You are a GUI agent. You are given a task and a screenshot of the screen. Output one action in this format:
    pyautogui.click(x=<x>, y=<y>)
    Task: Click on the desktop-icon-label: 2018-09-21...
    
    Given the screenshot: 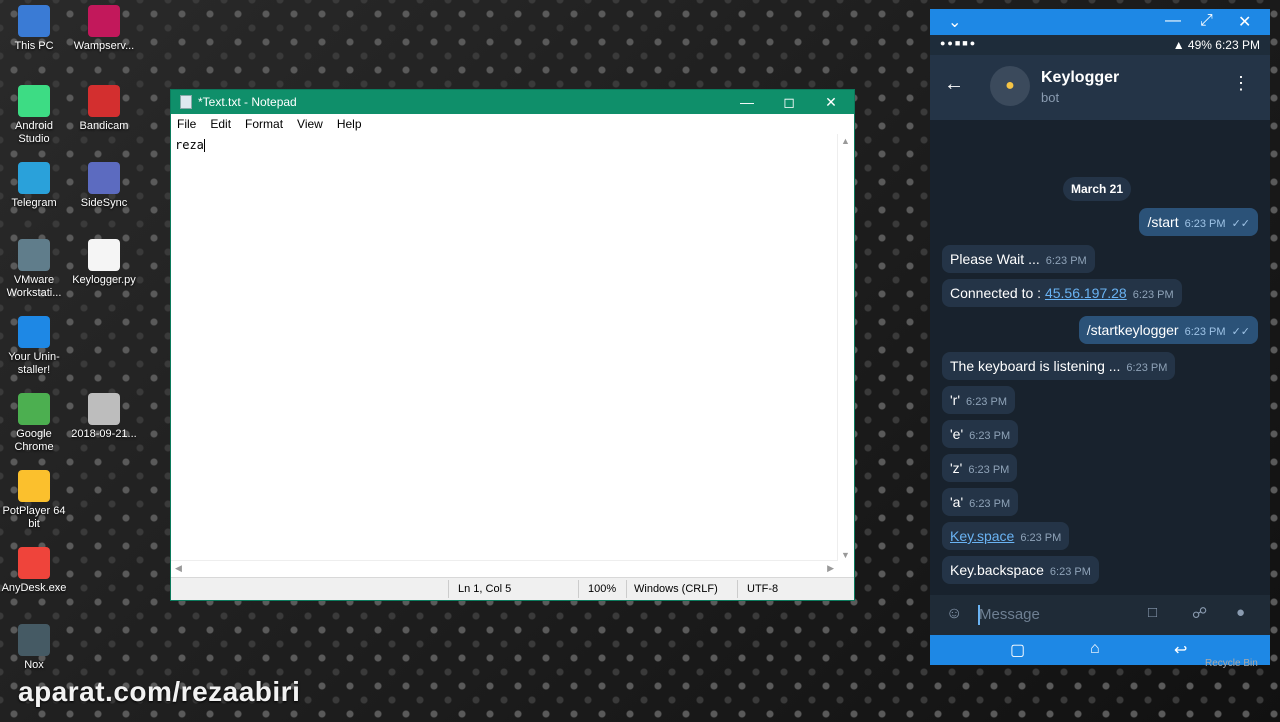 What is the action you would take?
    pyautogui.click(x=104, y=434)
    